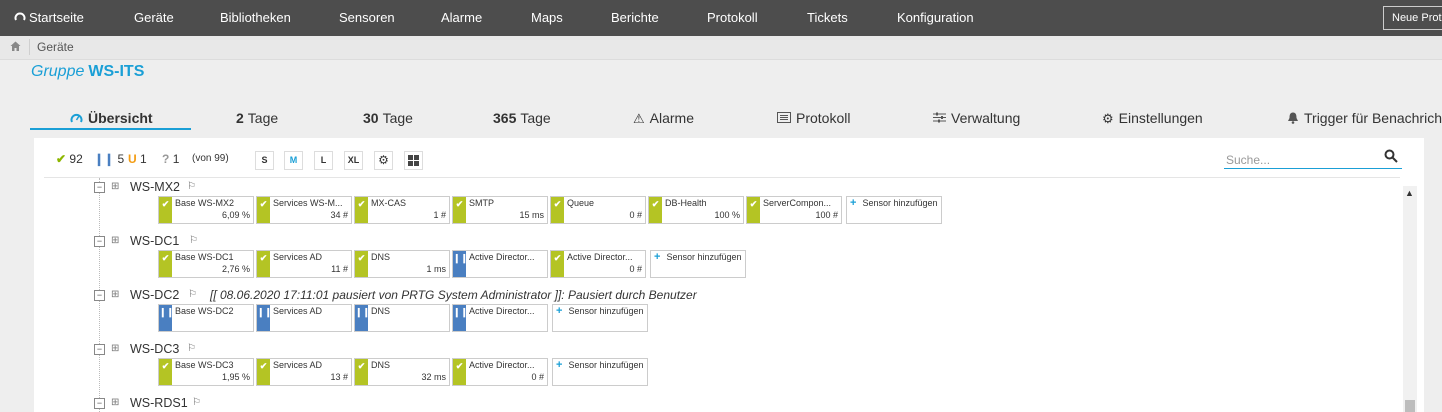 This screenshot has width=1442, height=412. Describe the element at coordinates (1313, 160) in the screenshot. I see `search-input` at that location.